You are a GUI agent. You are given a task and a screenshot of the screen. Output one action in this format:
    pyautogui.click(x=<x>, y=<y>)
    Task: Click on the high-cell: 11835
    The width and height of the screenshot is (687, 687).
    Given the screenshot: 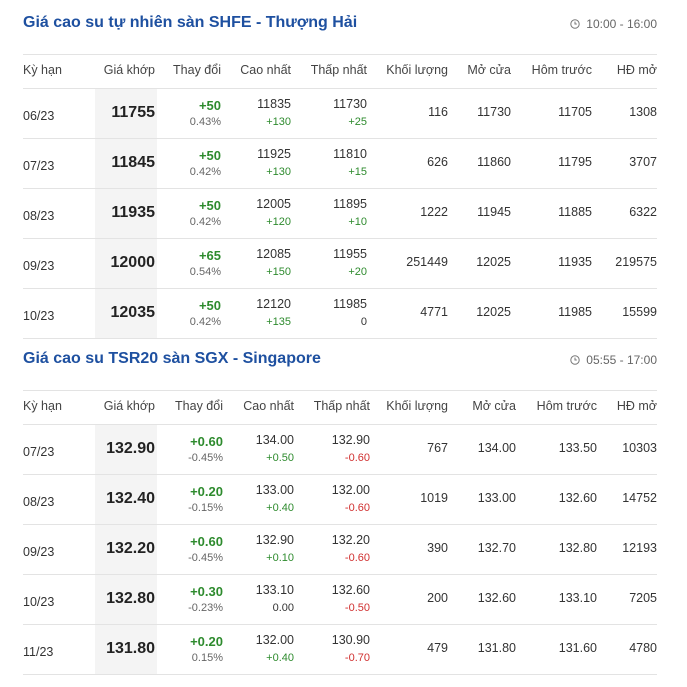 What is the action you would take?
    pyautogui.click(x=274, y=104)
    